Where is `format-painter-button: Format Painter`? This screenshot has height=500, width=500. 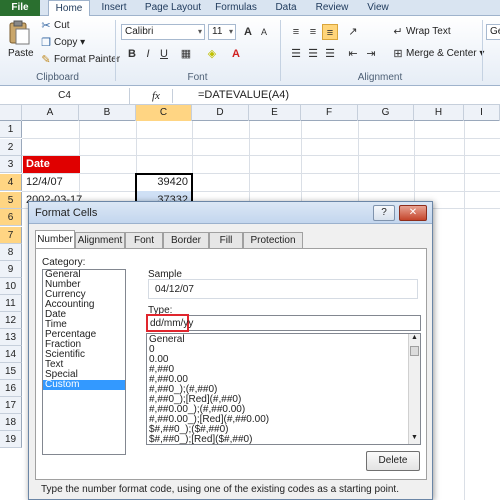
format-painter-button: Format Painter is located at coordinates (87, 59).